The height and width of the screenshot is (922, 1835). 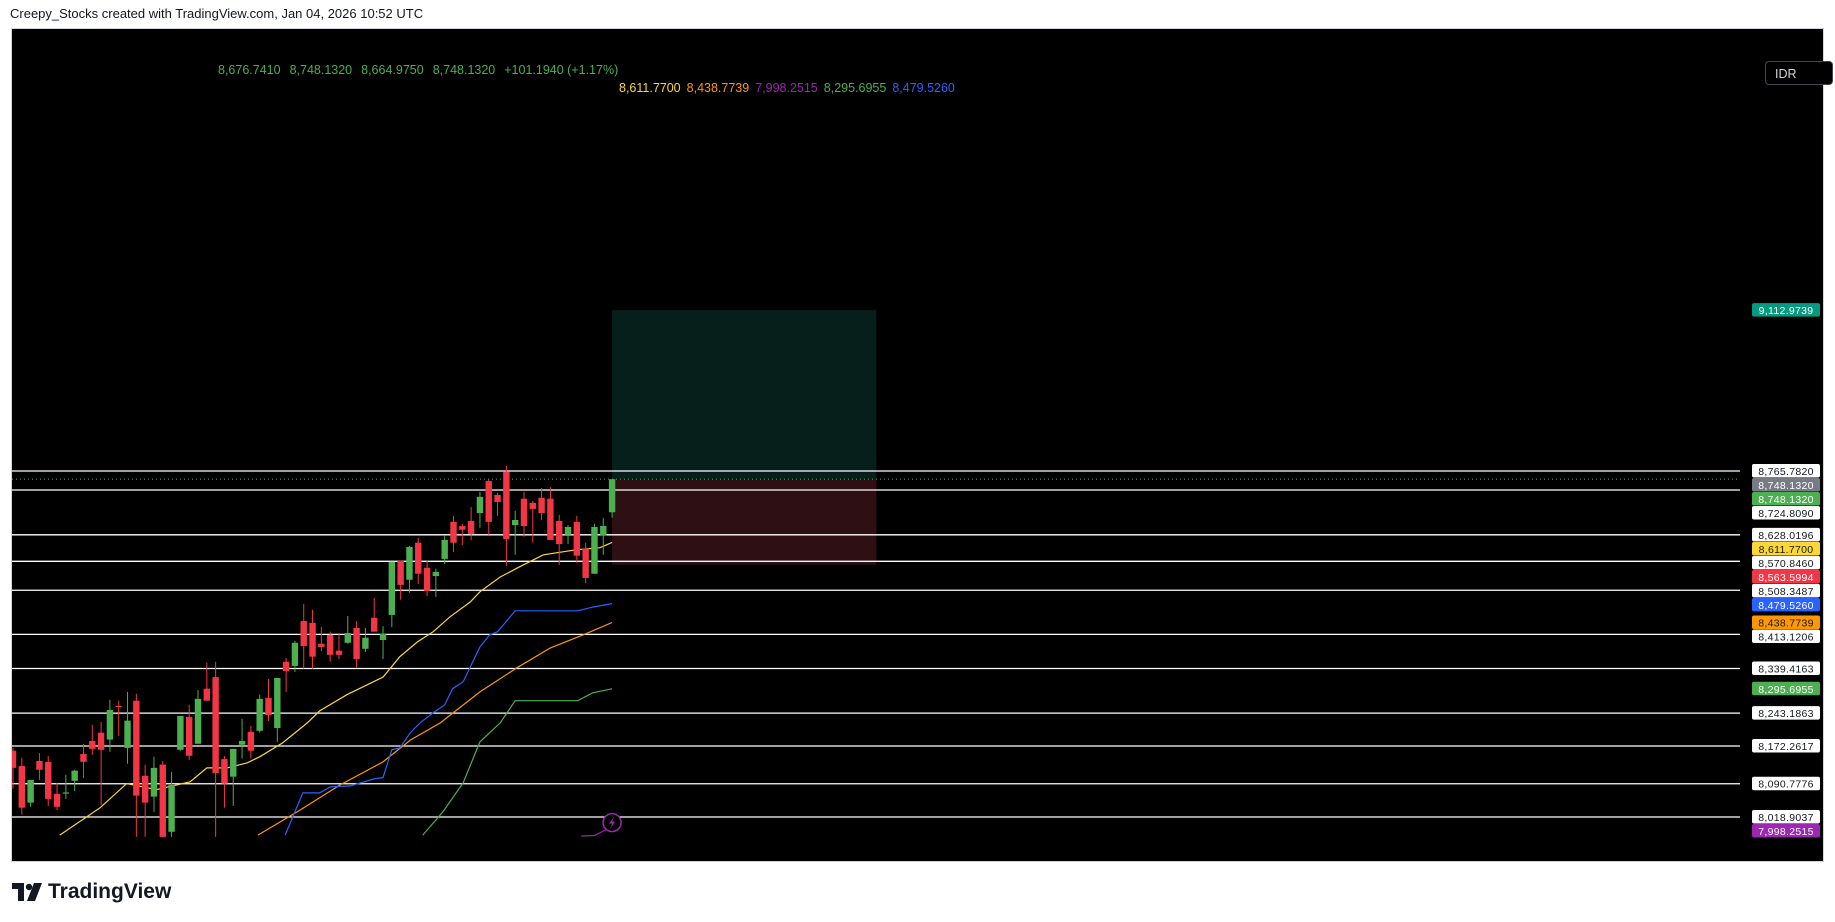 I want to click on price-axis-label-text: 8,563.5994, so click(x=1786, y=578).